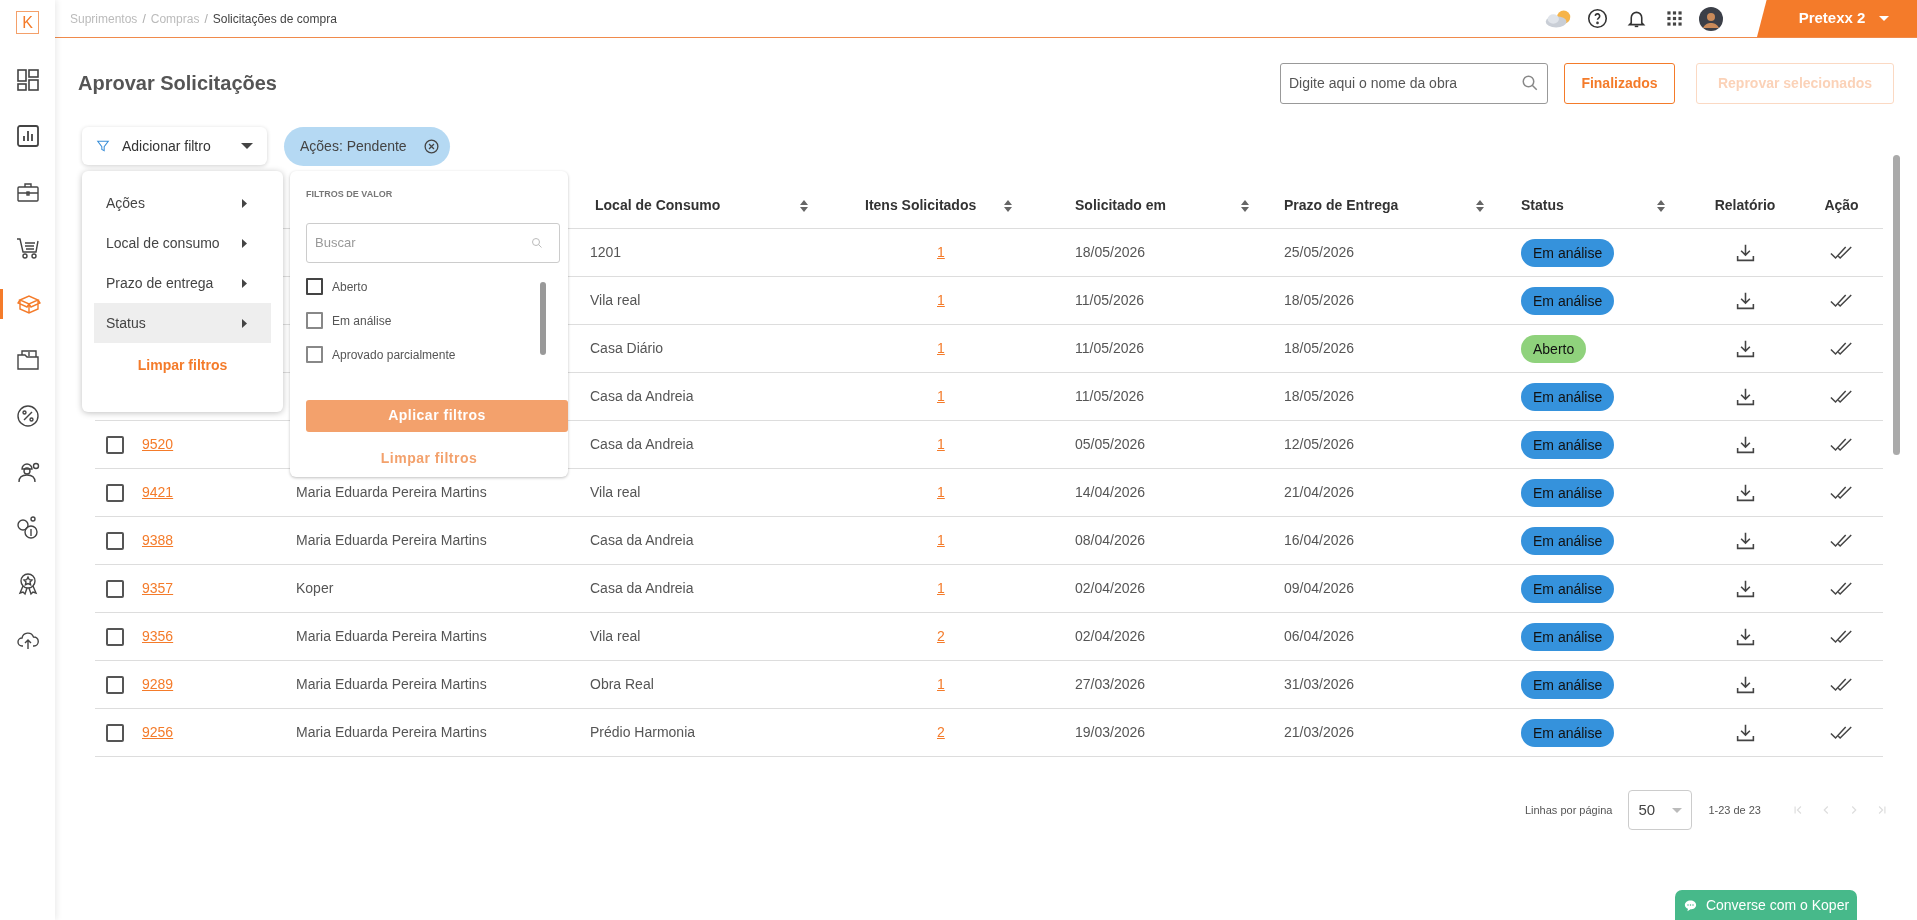  I want to click on users-icon, so click(27, 528).